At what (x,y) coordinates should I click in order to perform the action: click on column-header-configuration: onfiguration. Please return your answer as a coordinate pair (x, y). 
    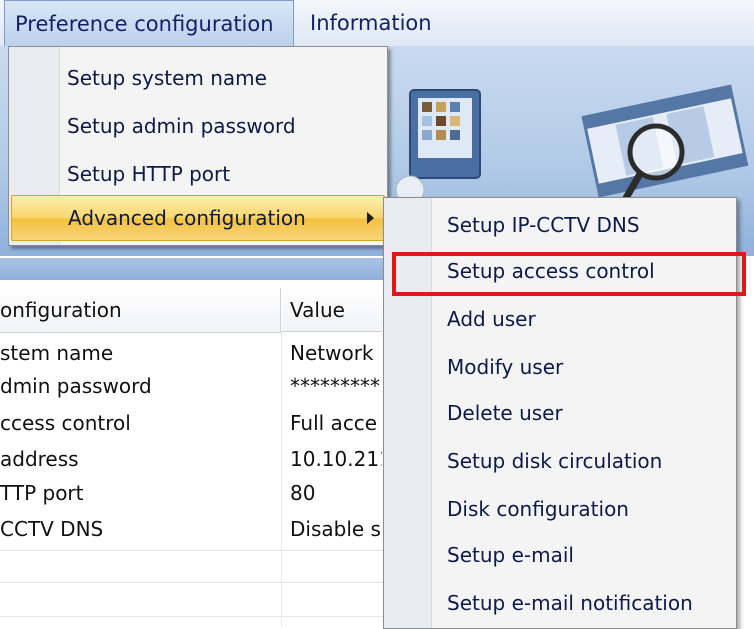
    Looking at the image, I should click on (140, 310).